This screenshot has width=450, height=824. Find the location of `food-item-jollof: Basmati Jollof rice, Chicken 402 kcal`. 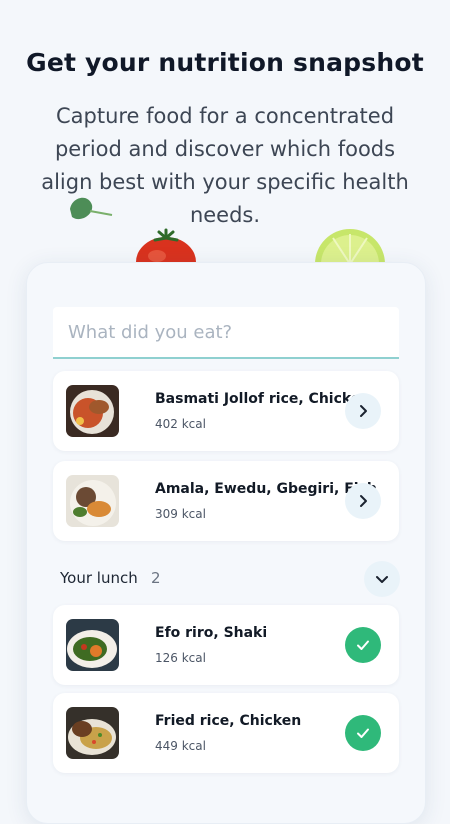

food-item-jollof: Basmati Jollof rice, Chicken 402 kcal is located at coordinates (226, 411).